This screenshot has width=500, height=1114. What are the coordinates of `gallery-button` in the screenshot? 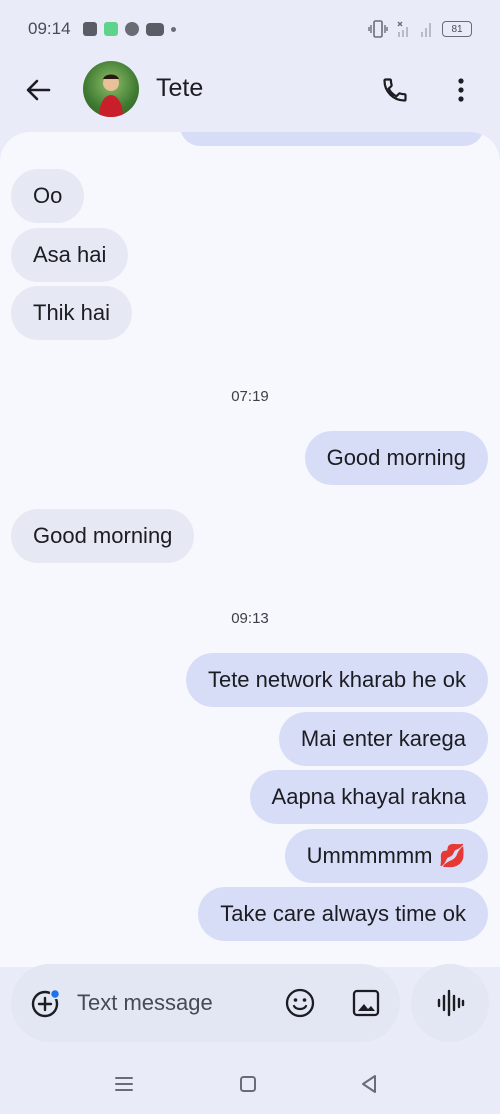 It's located at (366, 1003).